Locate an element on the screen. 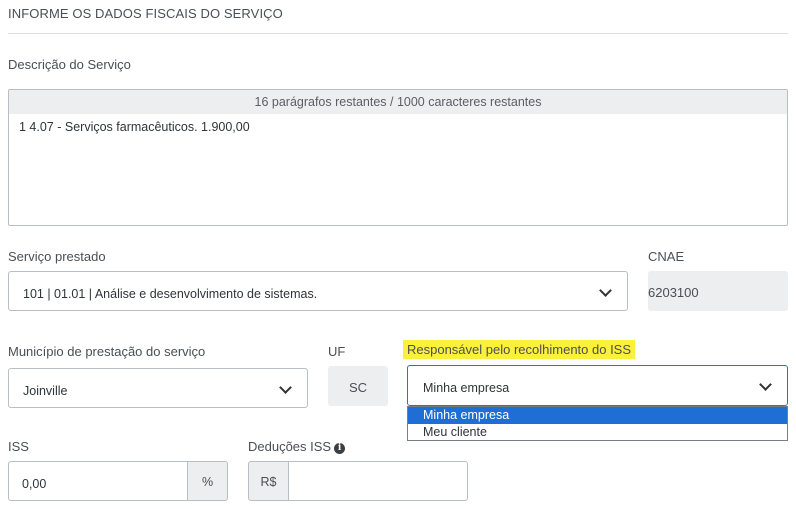 The image size is (796, 509). responsavel-dropdown: Minha empresa Meu cliente is located at coordinates (597, 423).